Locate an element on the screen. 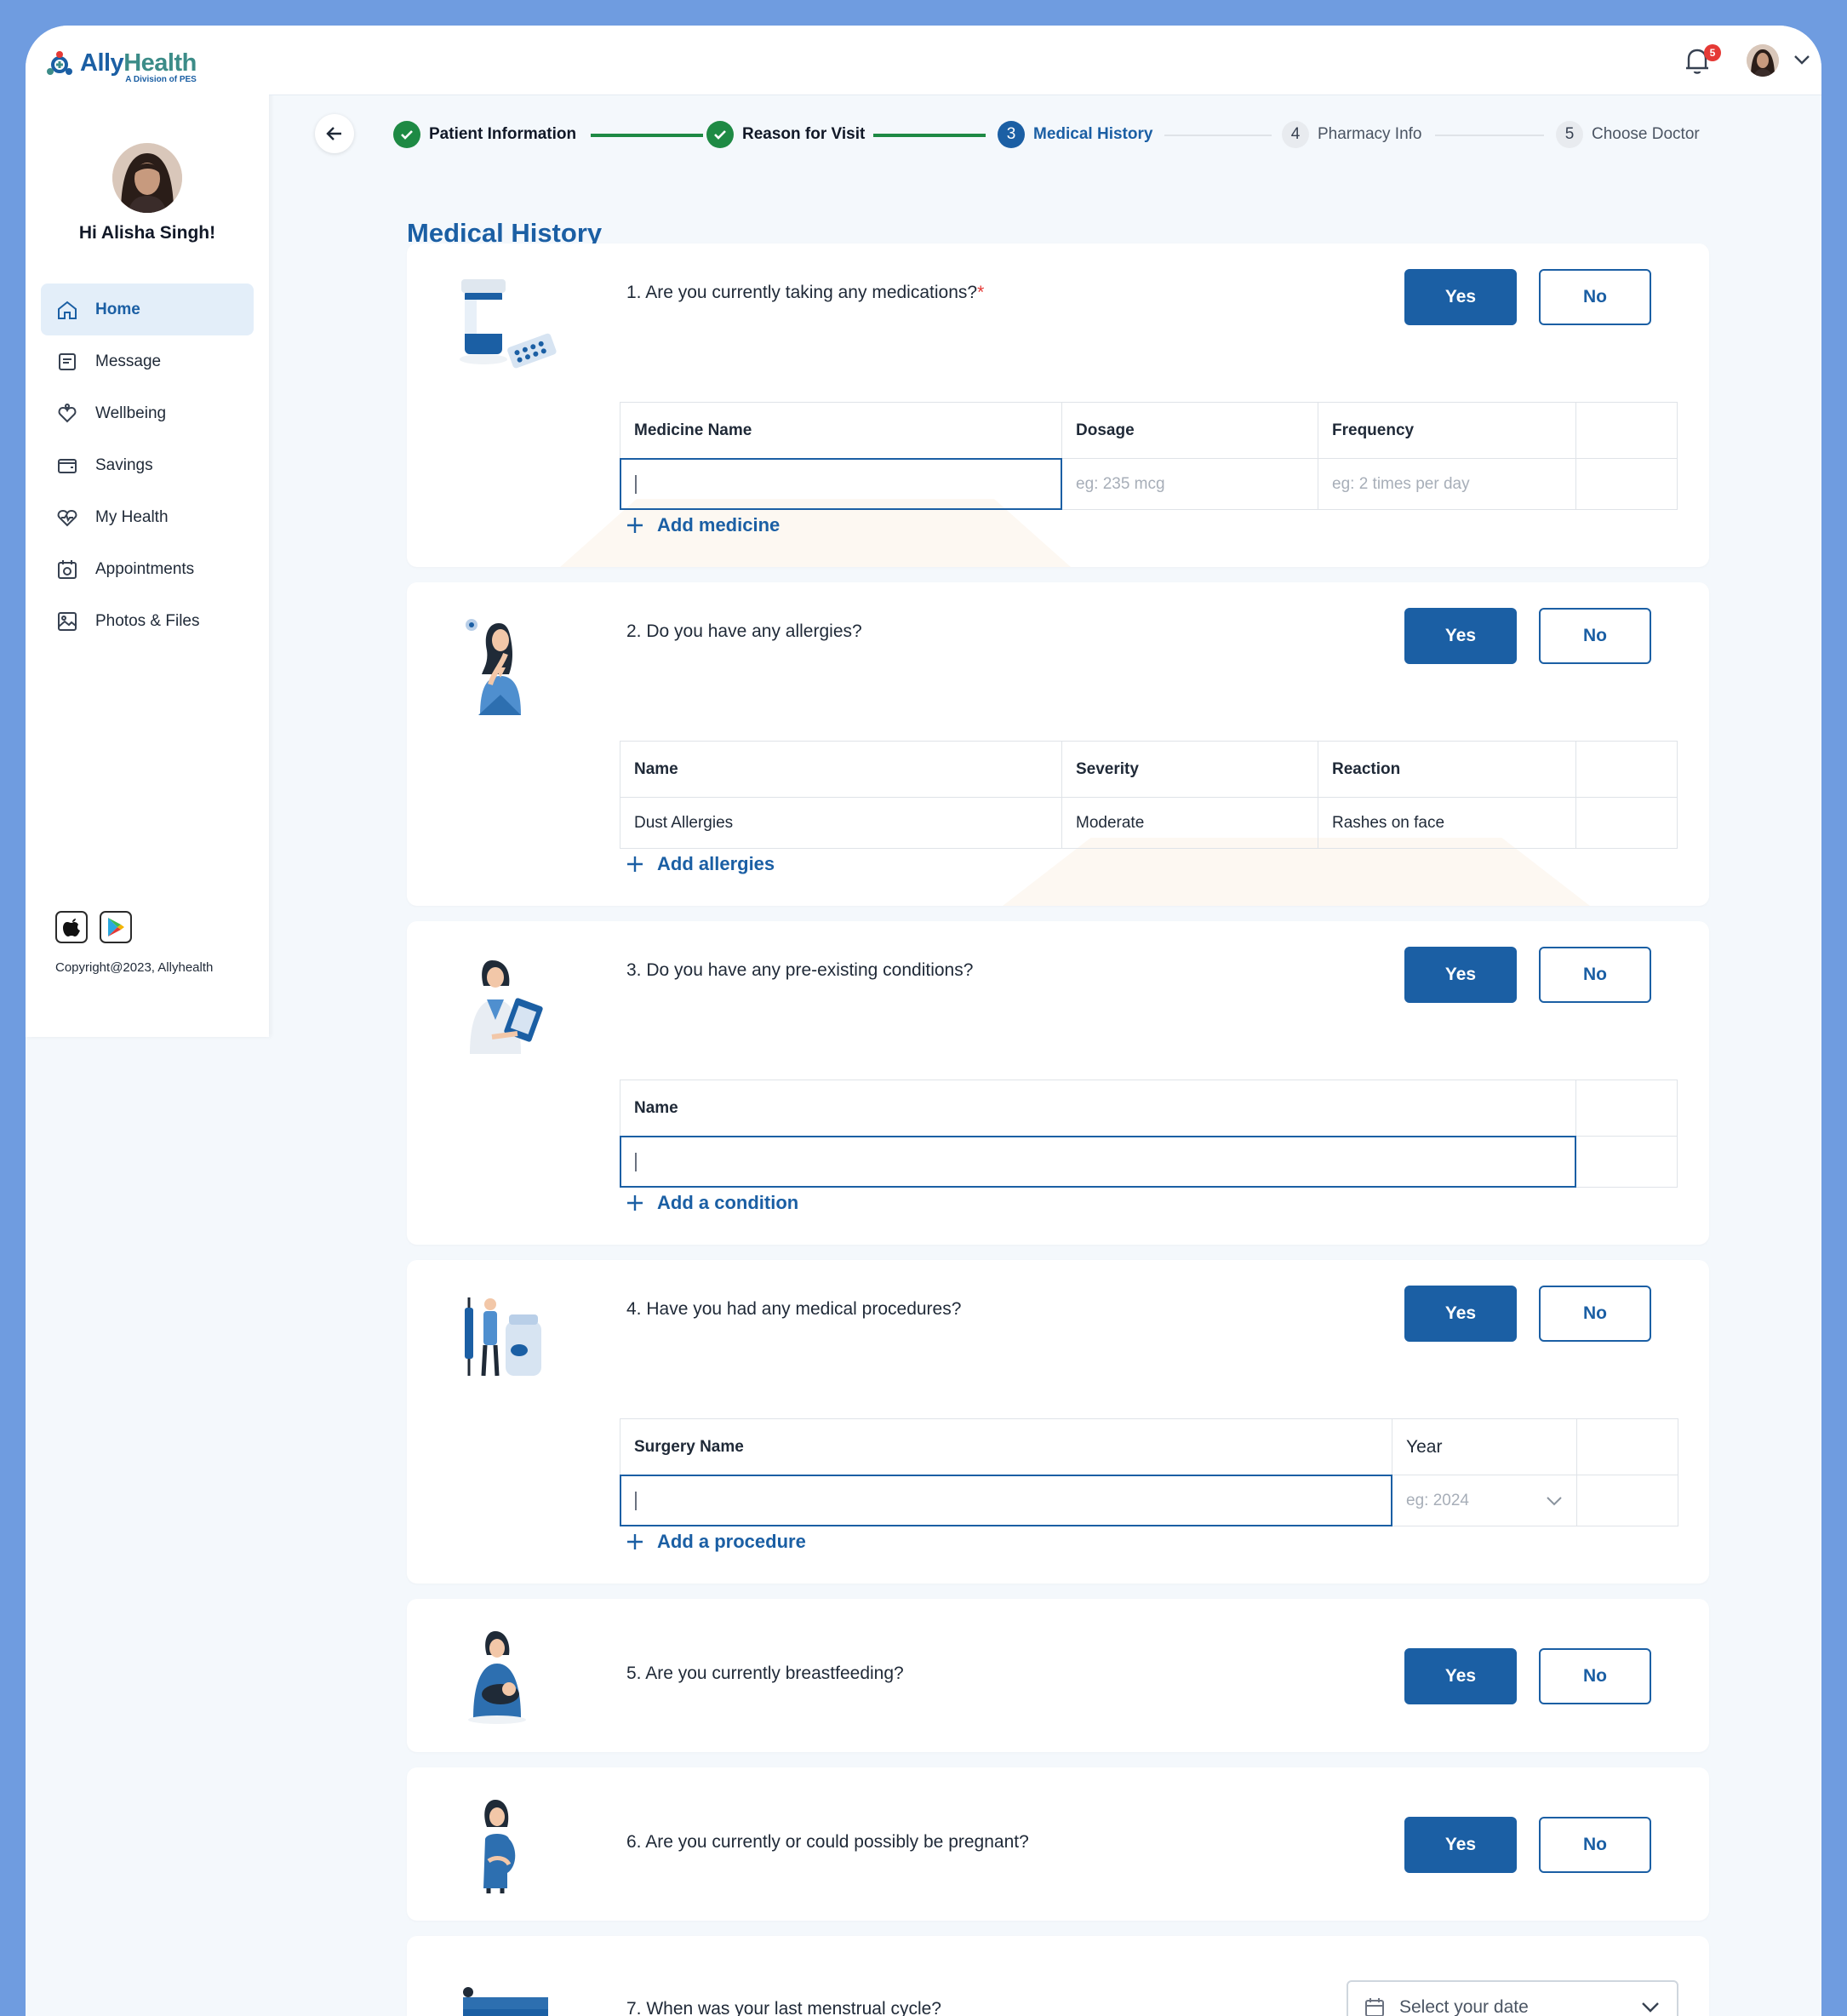 Image resolution: width=1847 pixels, height=2016 pixels. sidebar-item-wellbeing: Wellbeing is located at coordinates (147, 413).